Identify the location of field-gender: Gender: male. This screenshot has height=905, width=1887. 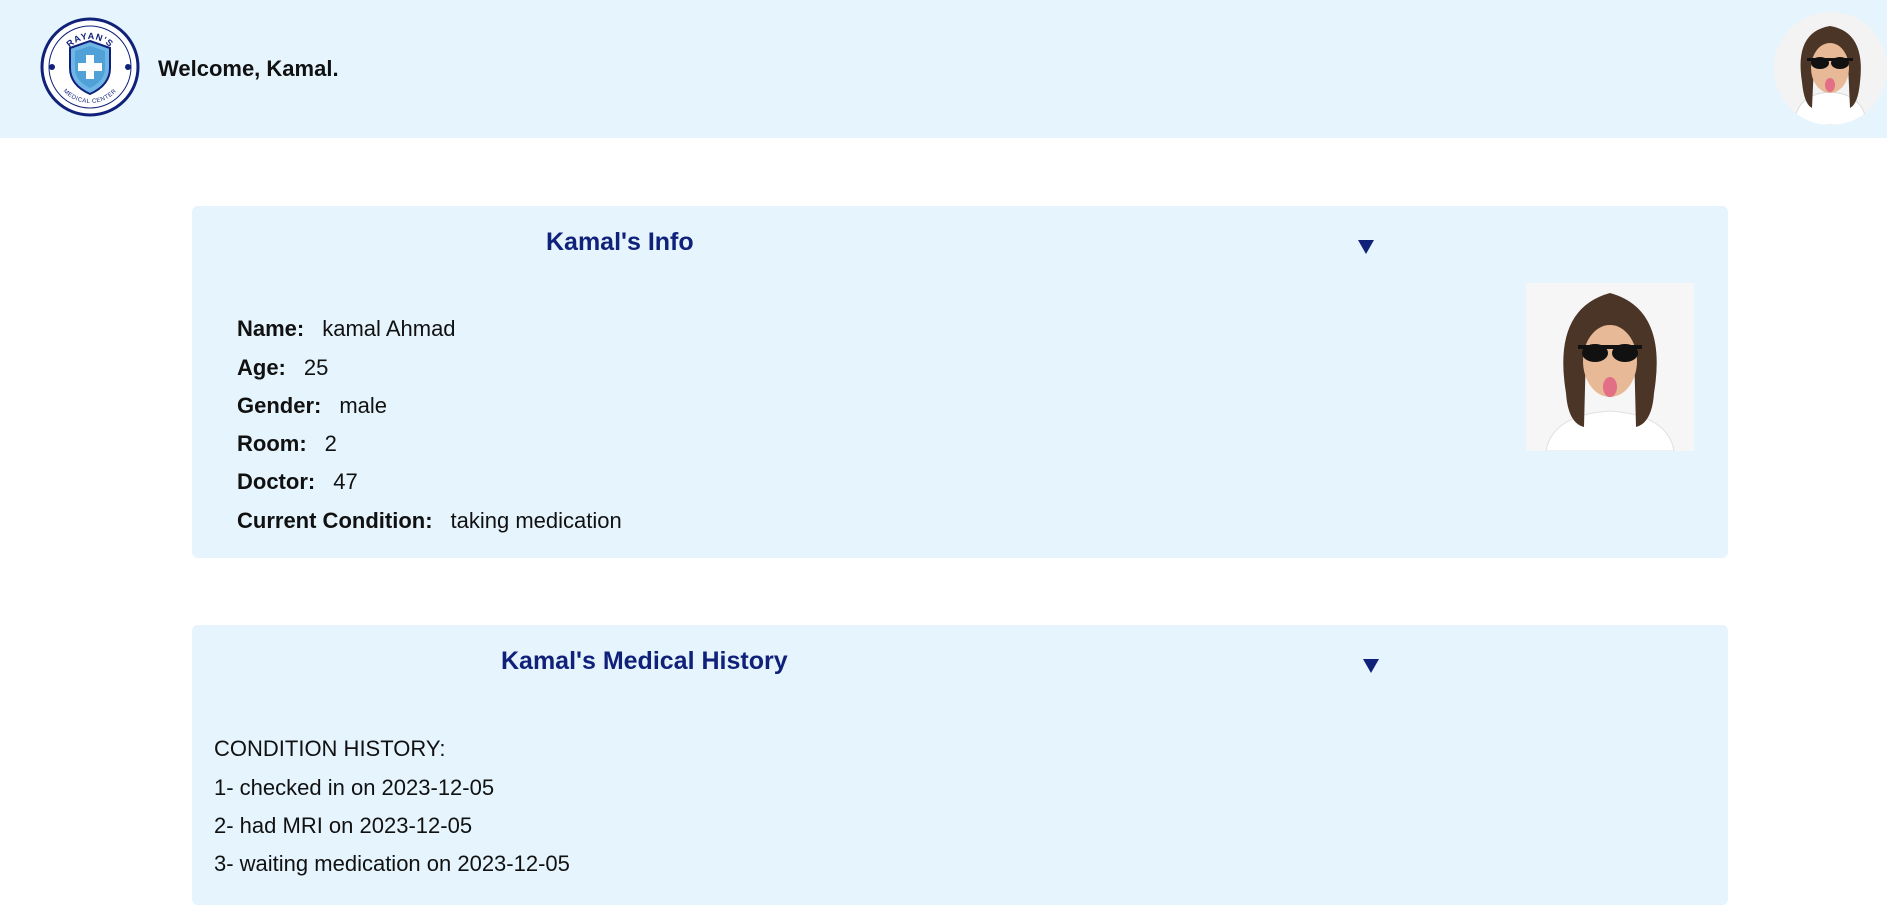
(312, 406).